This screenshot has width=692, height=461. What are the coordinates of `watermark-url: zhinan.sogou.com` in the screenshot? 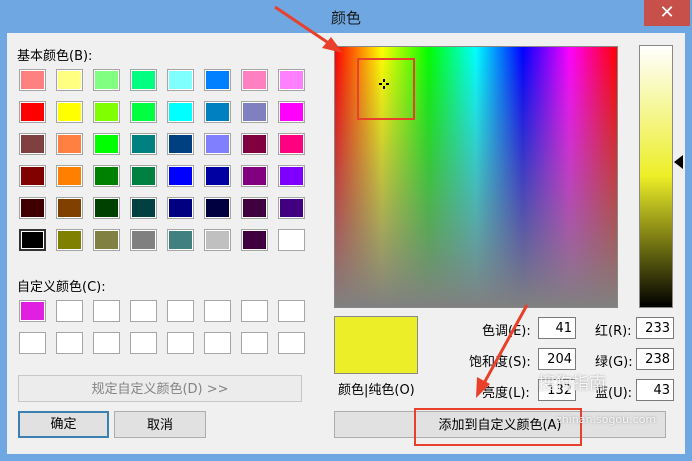 It's located at (606, 419).